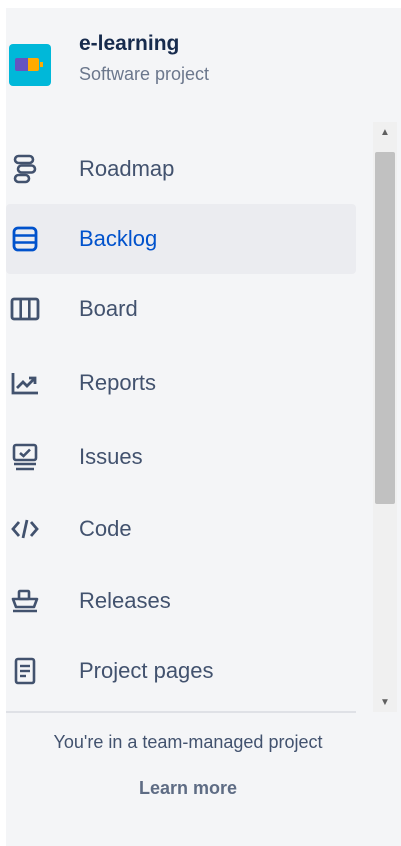 The image size is (401, 846). I want to click on battery-cap, so click(33, 64).